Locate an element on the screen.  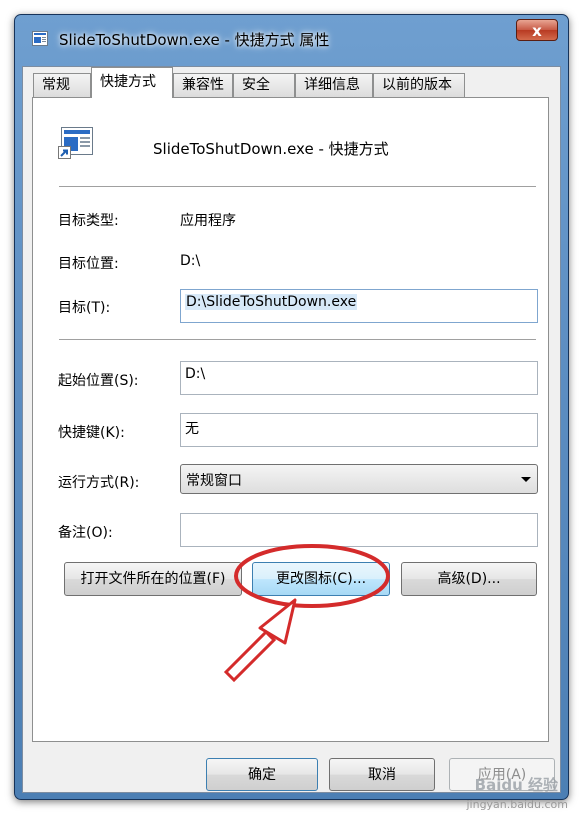
run-select: 常规窗口 is located at coordinates (359, 479).